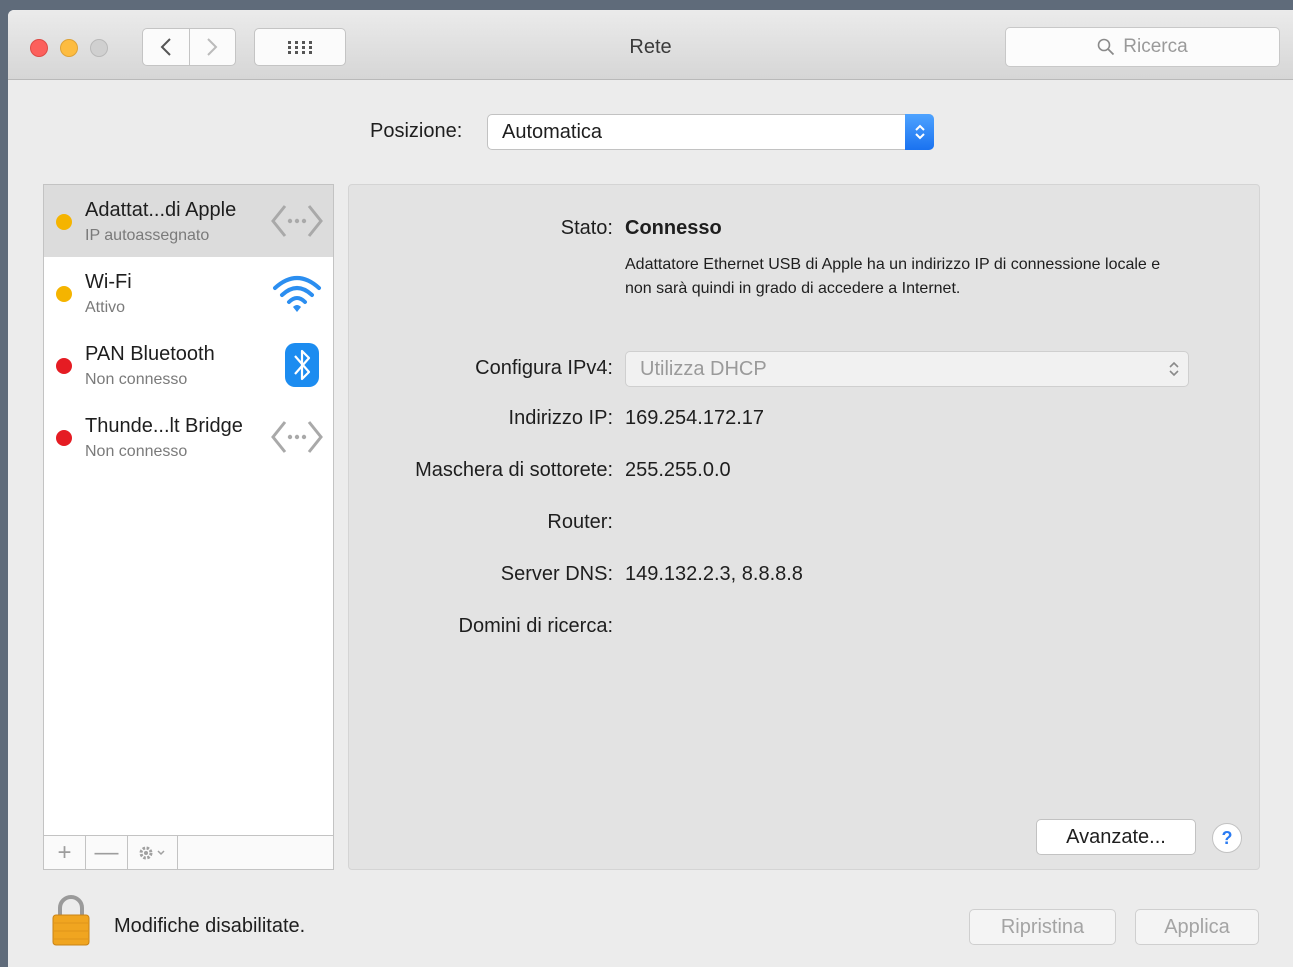 This screenshot has width=1293, height=967. I want to click on lock-icon, so click(71, 920).